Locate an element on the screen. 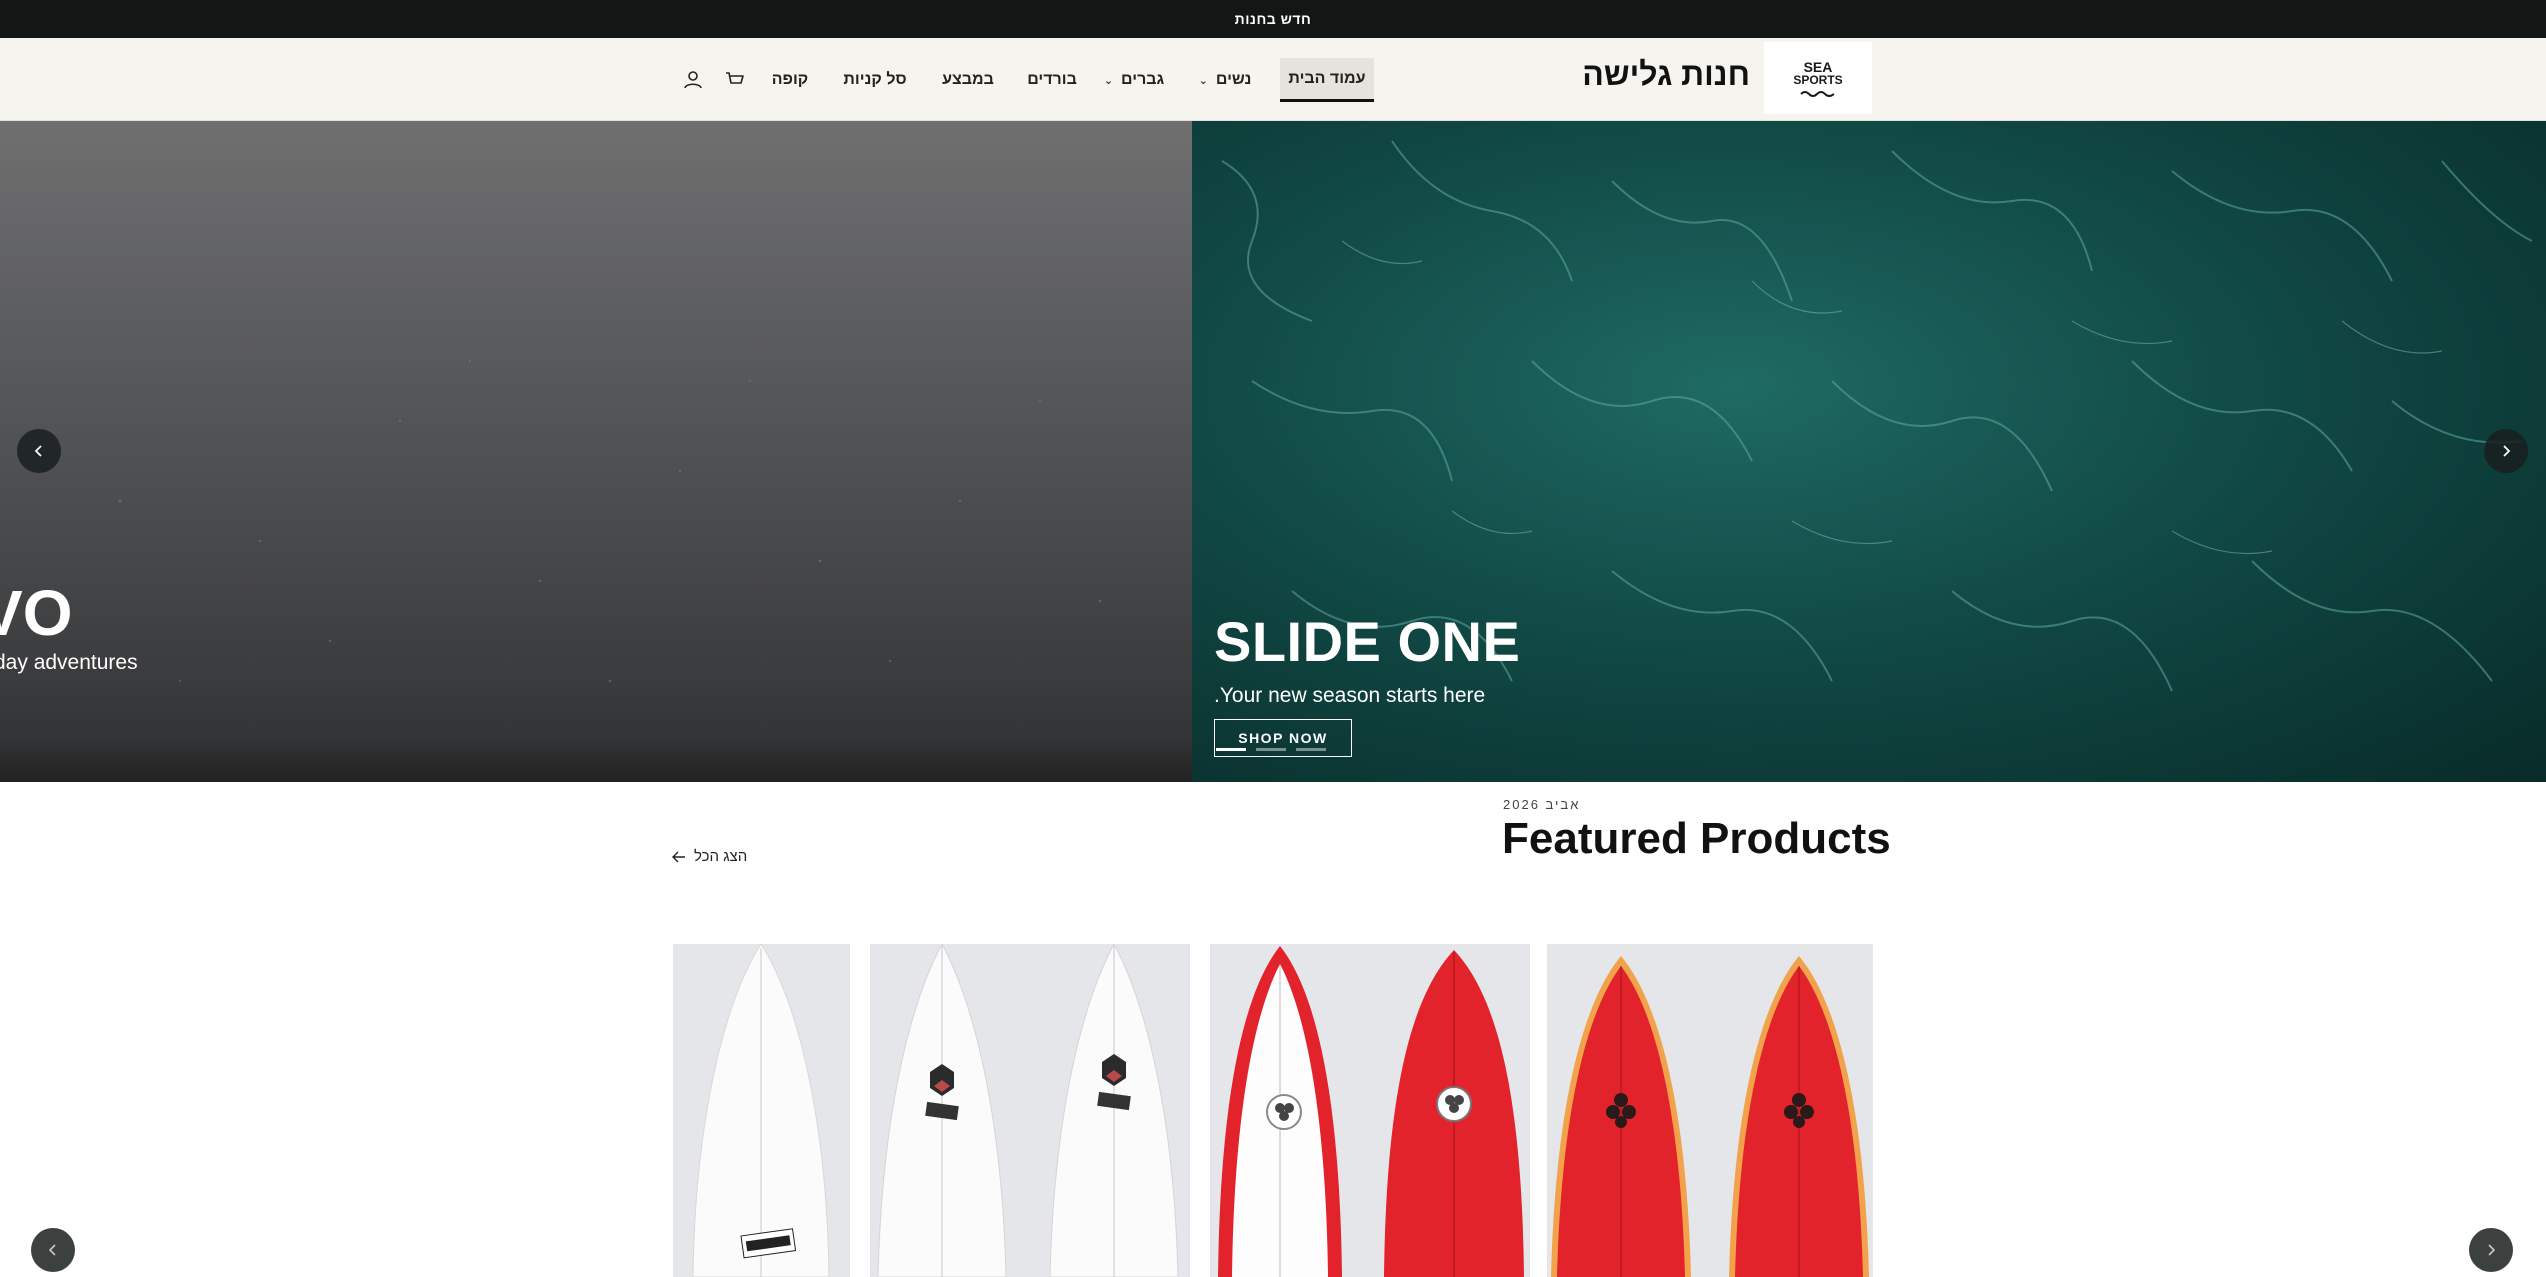  nav-item-label: סל קניות is located at coordinates (875, 79).